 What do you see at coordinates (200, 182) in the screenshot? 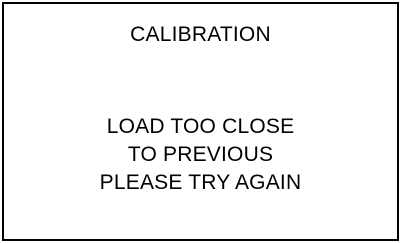
I see `message-line-3: PLEASE TRY AGAIN` at bounding box center [200, 182].